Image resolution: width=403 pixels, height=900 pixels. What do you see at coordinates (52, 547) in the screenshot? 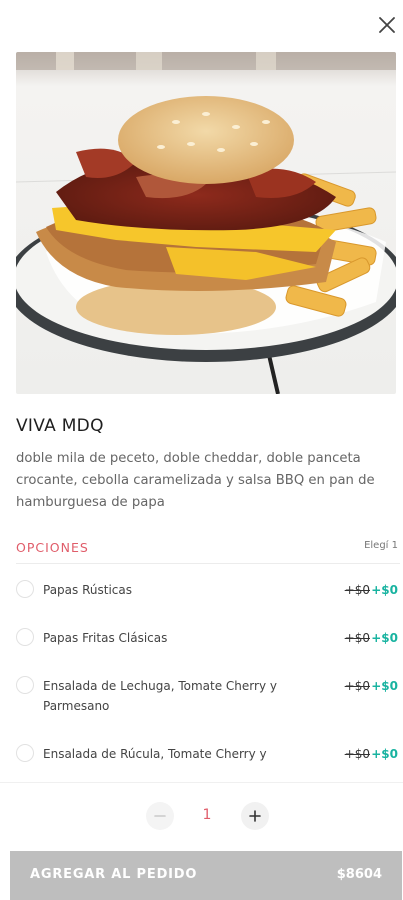
I see `options-heading: OPCIONES` at bounding box center [52, 547].